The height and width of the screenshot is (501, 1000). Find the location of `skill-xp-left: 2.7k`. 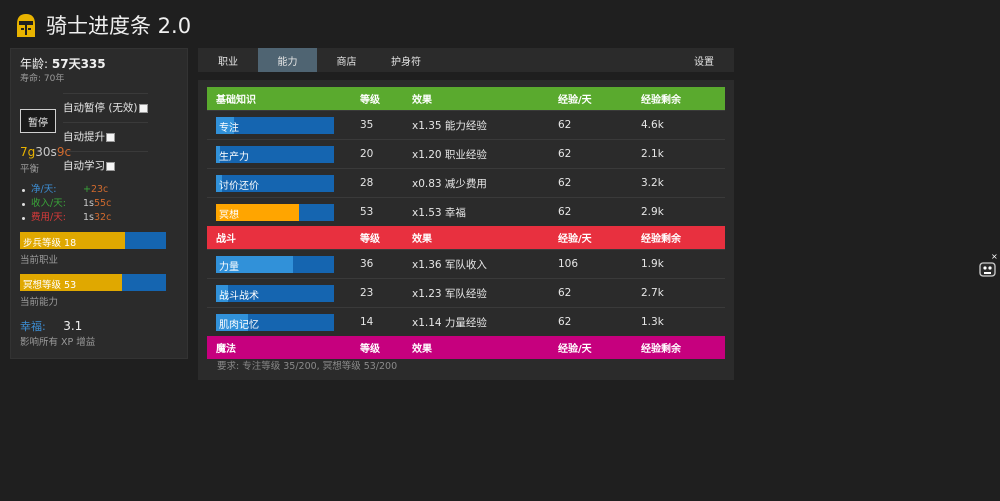

skill-xp-left: 2.7k is located at coordinates (652, 293).